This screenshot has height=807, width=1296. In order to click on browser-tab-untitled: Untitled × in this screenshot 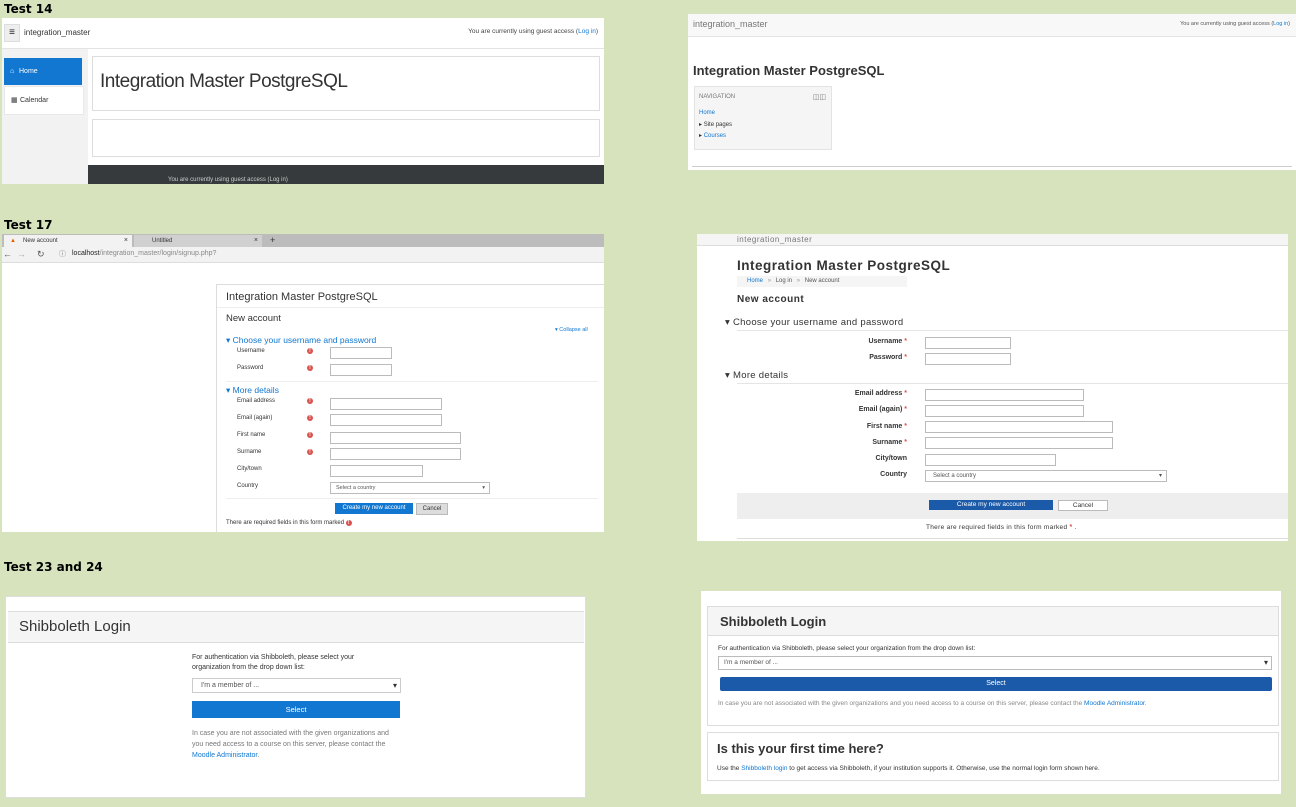, I will do `click(198, 241)`.